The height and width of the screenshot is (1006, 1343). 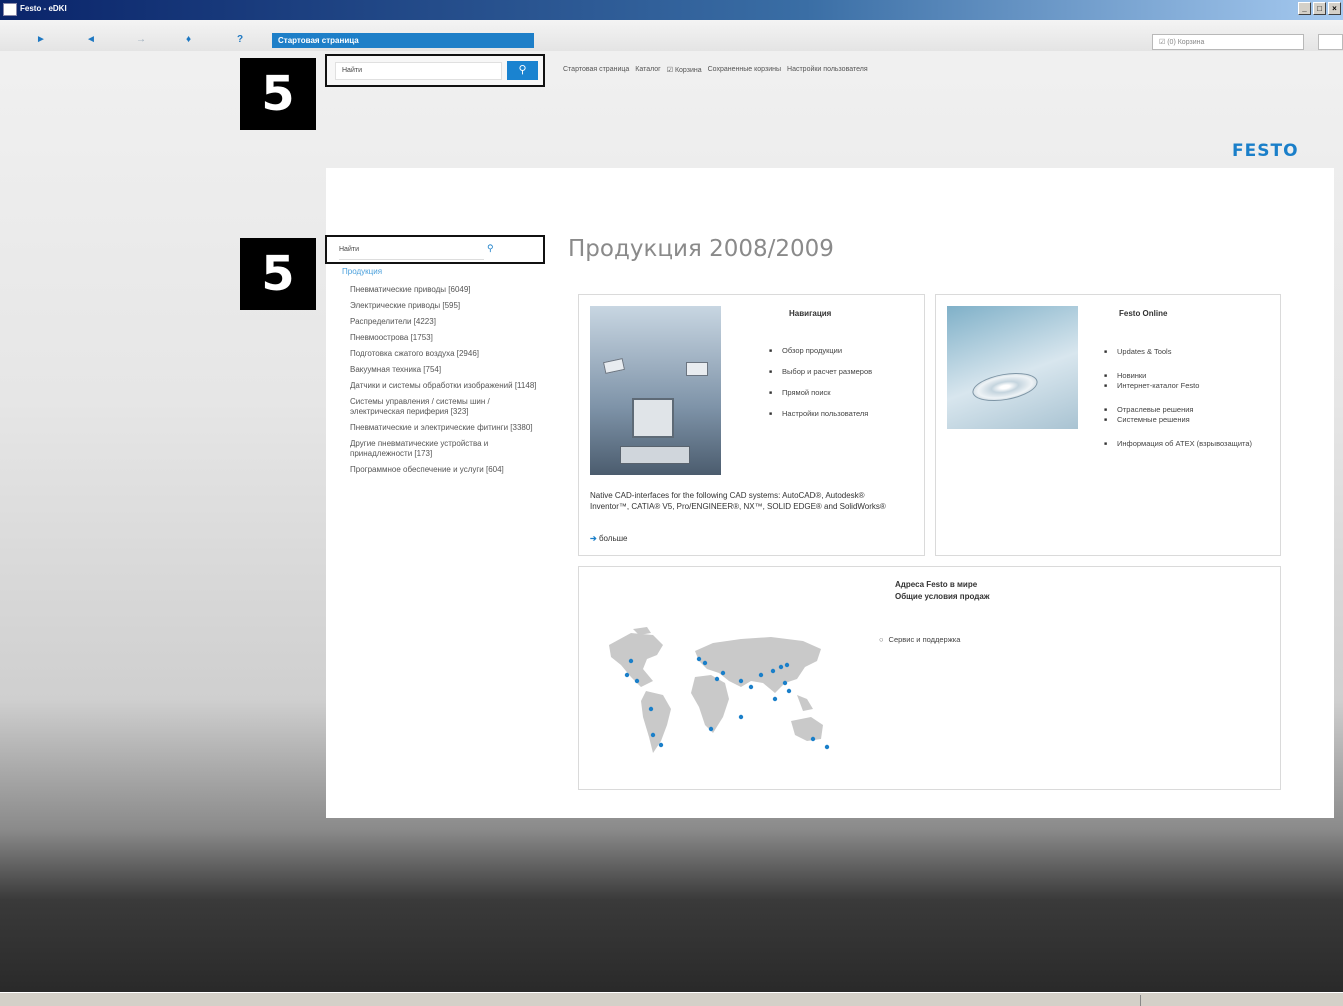 I want to click on status-divider, so click(x=1140, y=1000).